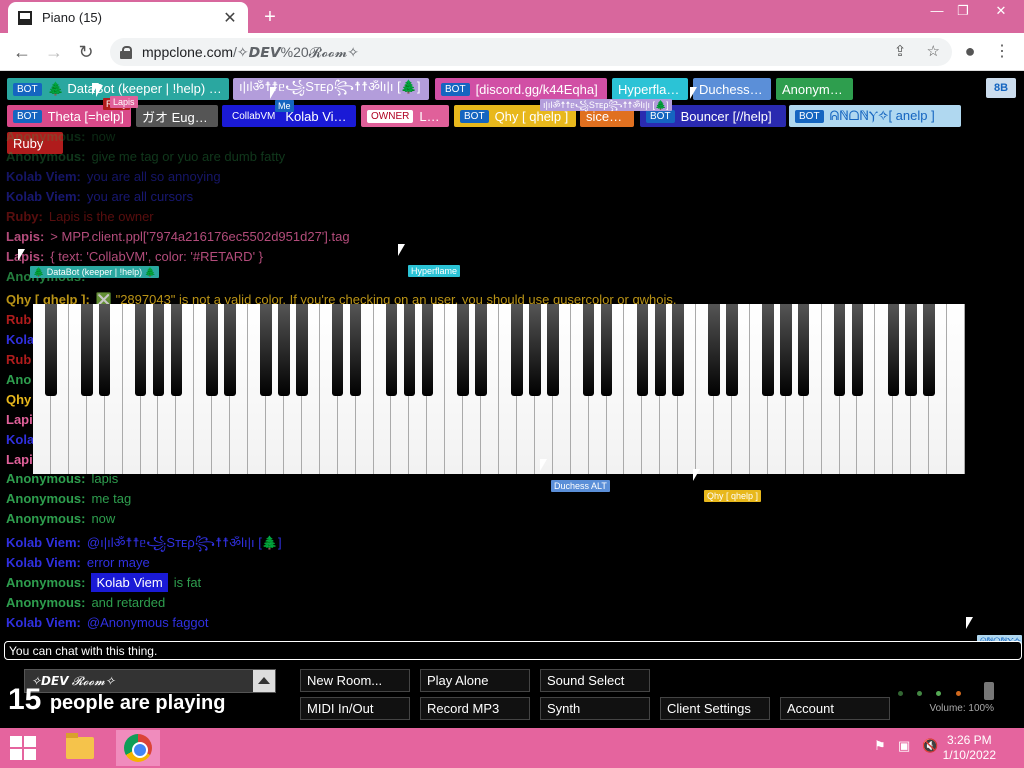  I want to click on taskbar: ⚑ ▣ 🔇 3:26 PM 1/10/2022, so click(512, 748).